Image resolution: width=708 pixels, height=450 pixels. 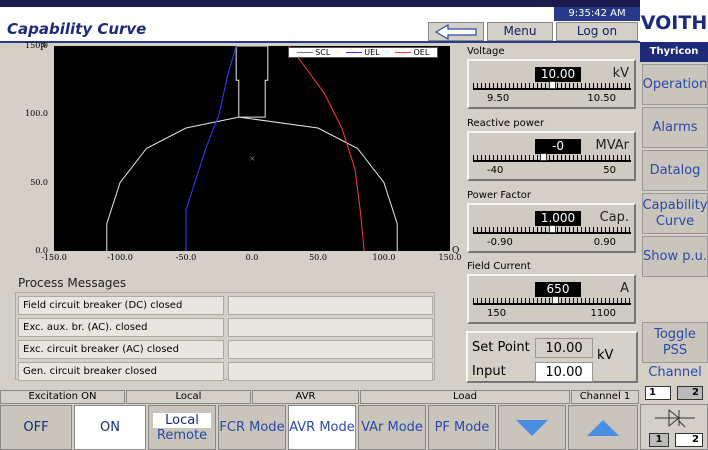 What do you see at coordinates (501, 347) in the screenshot?
I see `setpoint-label: Set Point` at bounding box center [501, 347].